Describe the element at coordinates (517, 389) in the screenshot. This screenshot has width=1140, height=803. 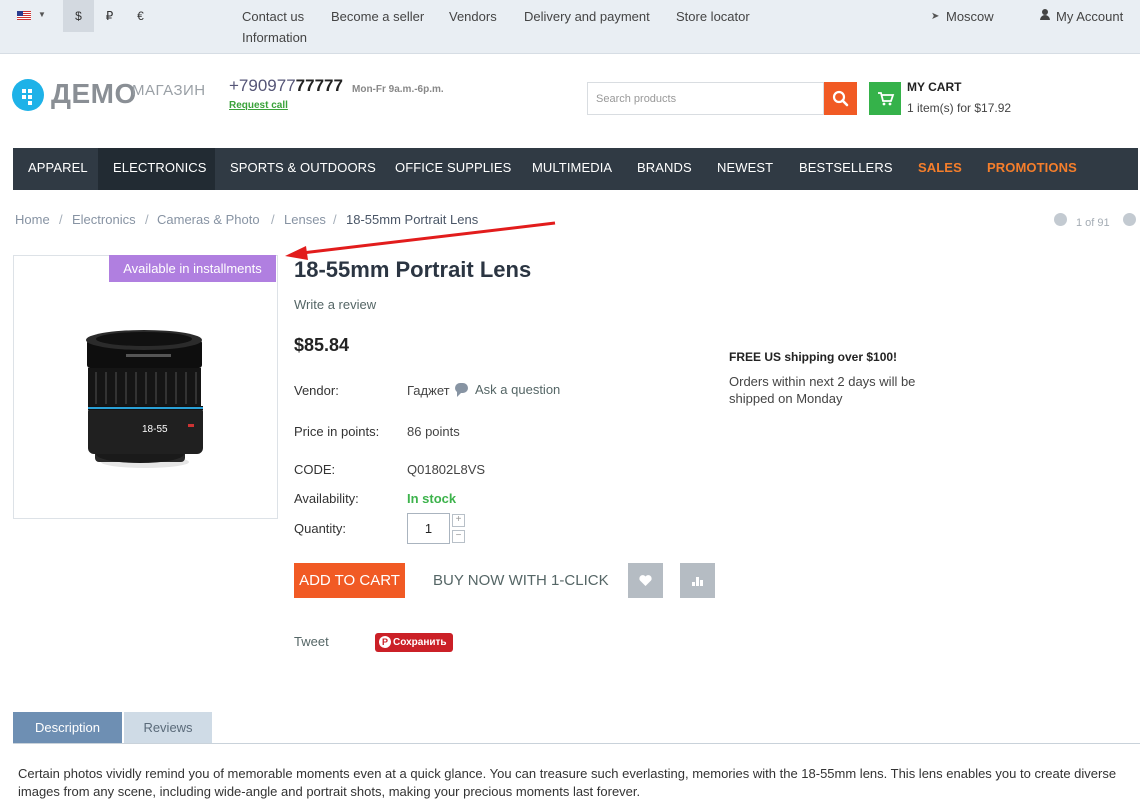
I see `ask-question-link: Ask a question` at that location.